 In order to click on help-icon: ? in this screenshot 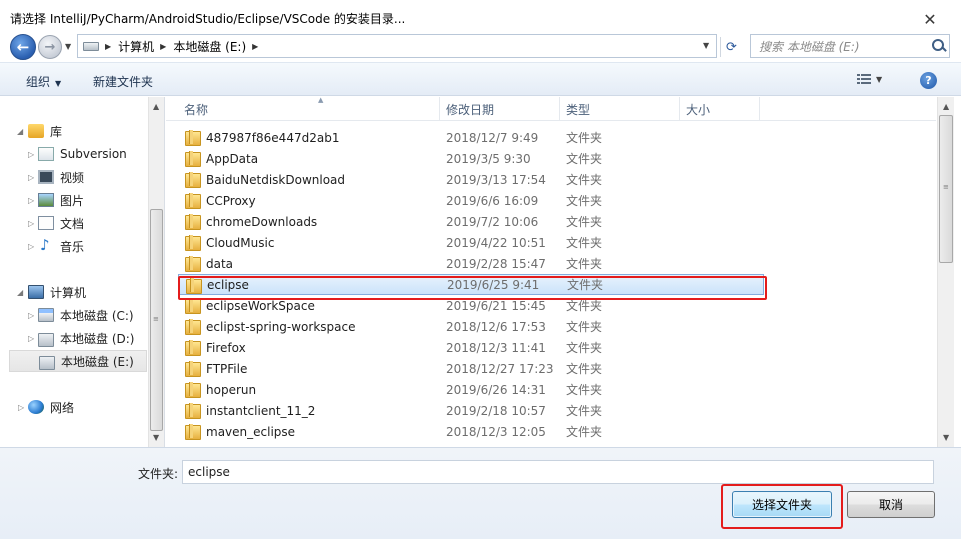, I will do `click(928, 80)`.